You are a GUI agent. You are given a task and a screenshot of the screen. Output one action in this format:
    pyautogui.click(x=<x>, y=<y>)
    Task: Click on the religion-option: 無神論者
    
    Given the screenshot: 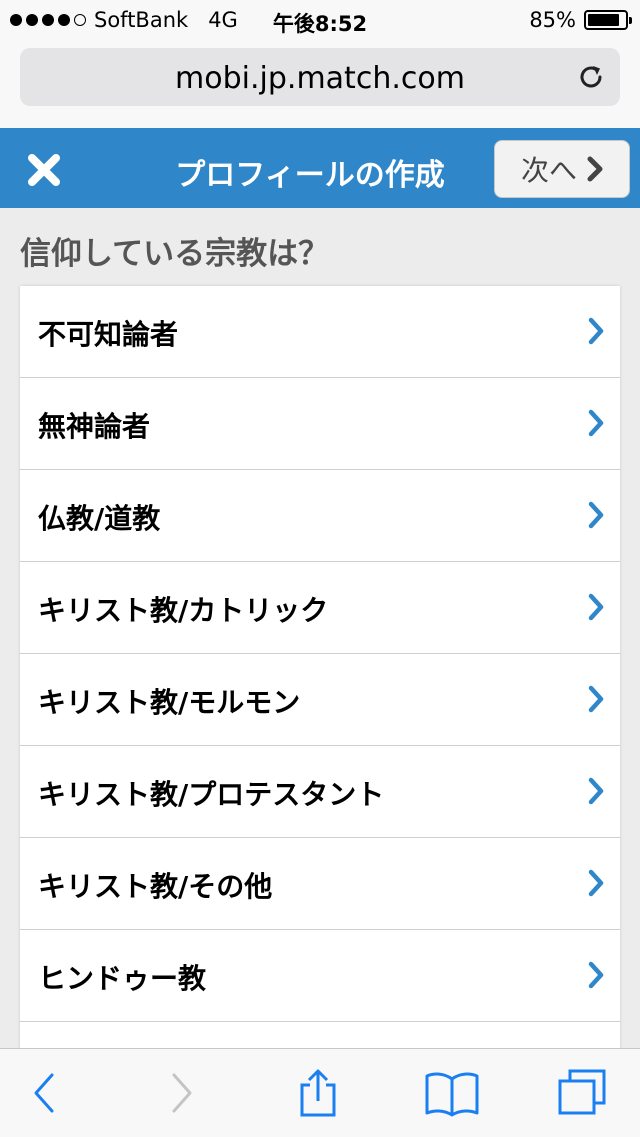 What is the action you would take?
    pyautogui.click(x=320, y=424)
    